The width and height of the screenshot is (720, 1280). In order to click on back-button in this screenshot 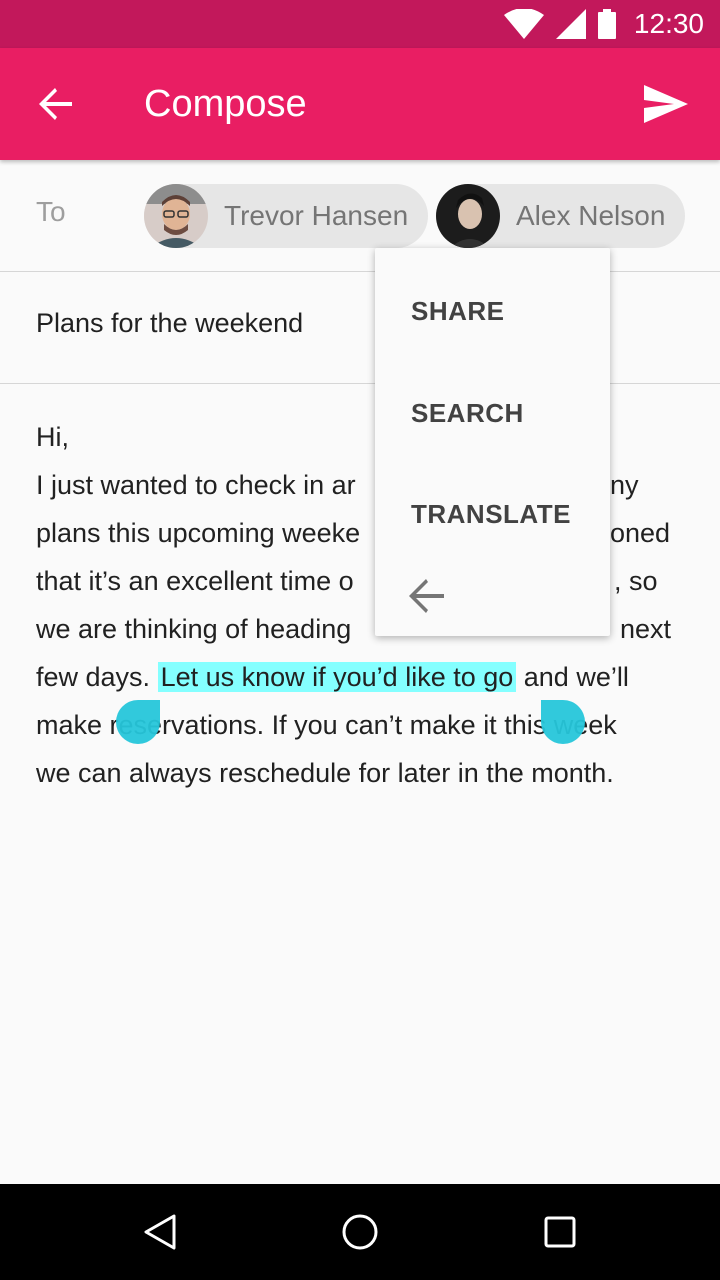, I will do `click(56, 104)`.